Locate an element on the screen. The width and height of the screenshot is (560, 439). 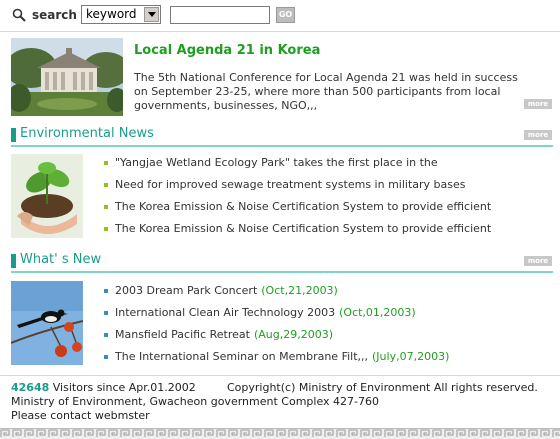
event-date: (Oct,01,2003) is located at coordinates (377, 312).